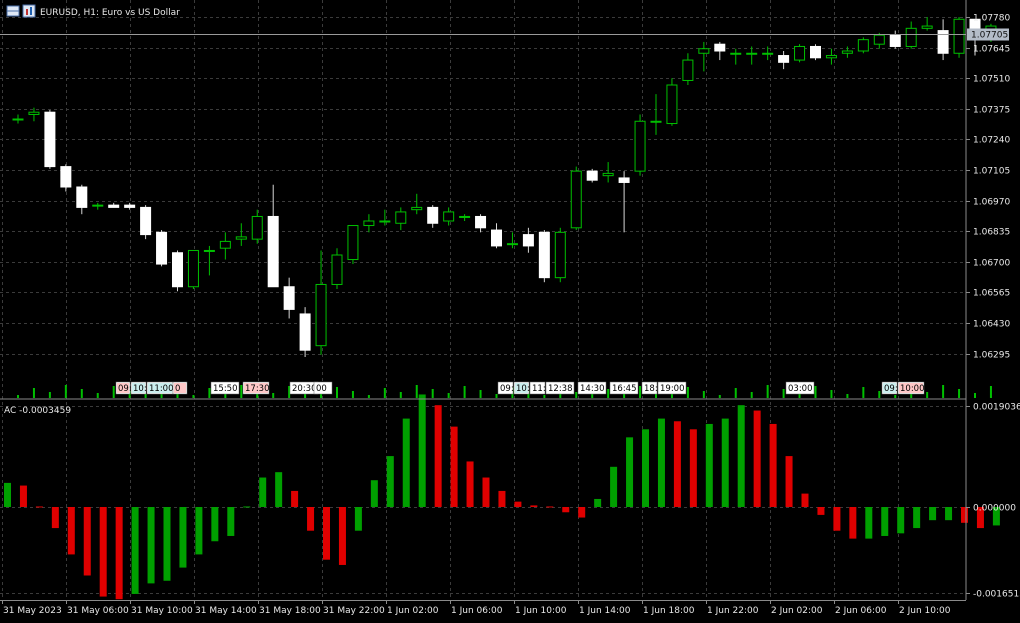  I want to click on event-marker: 11:, so click(537, 388).